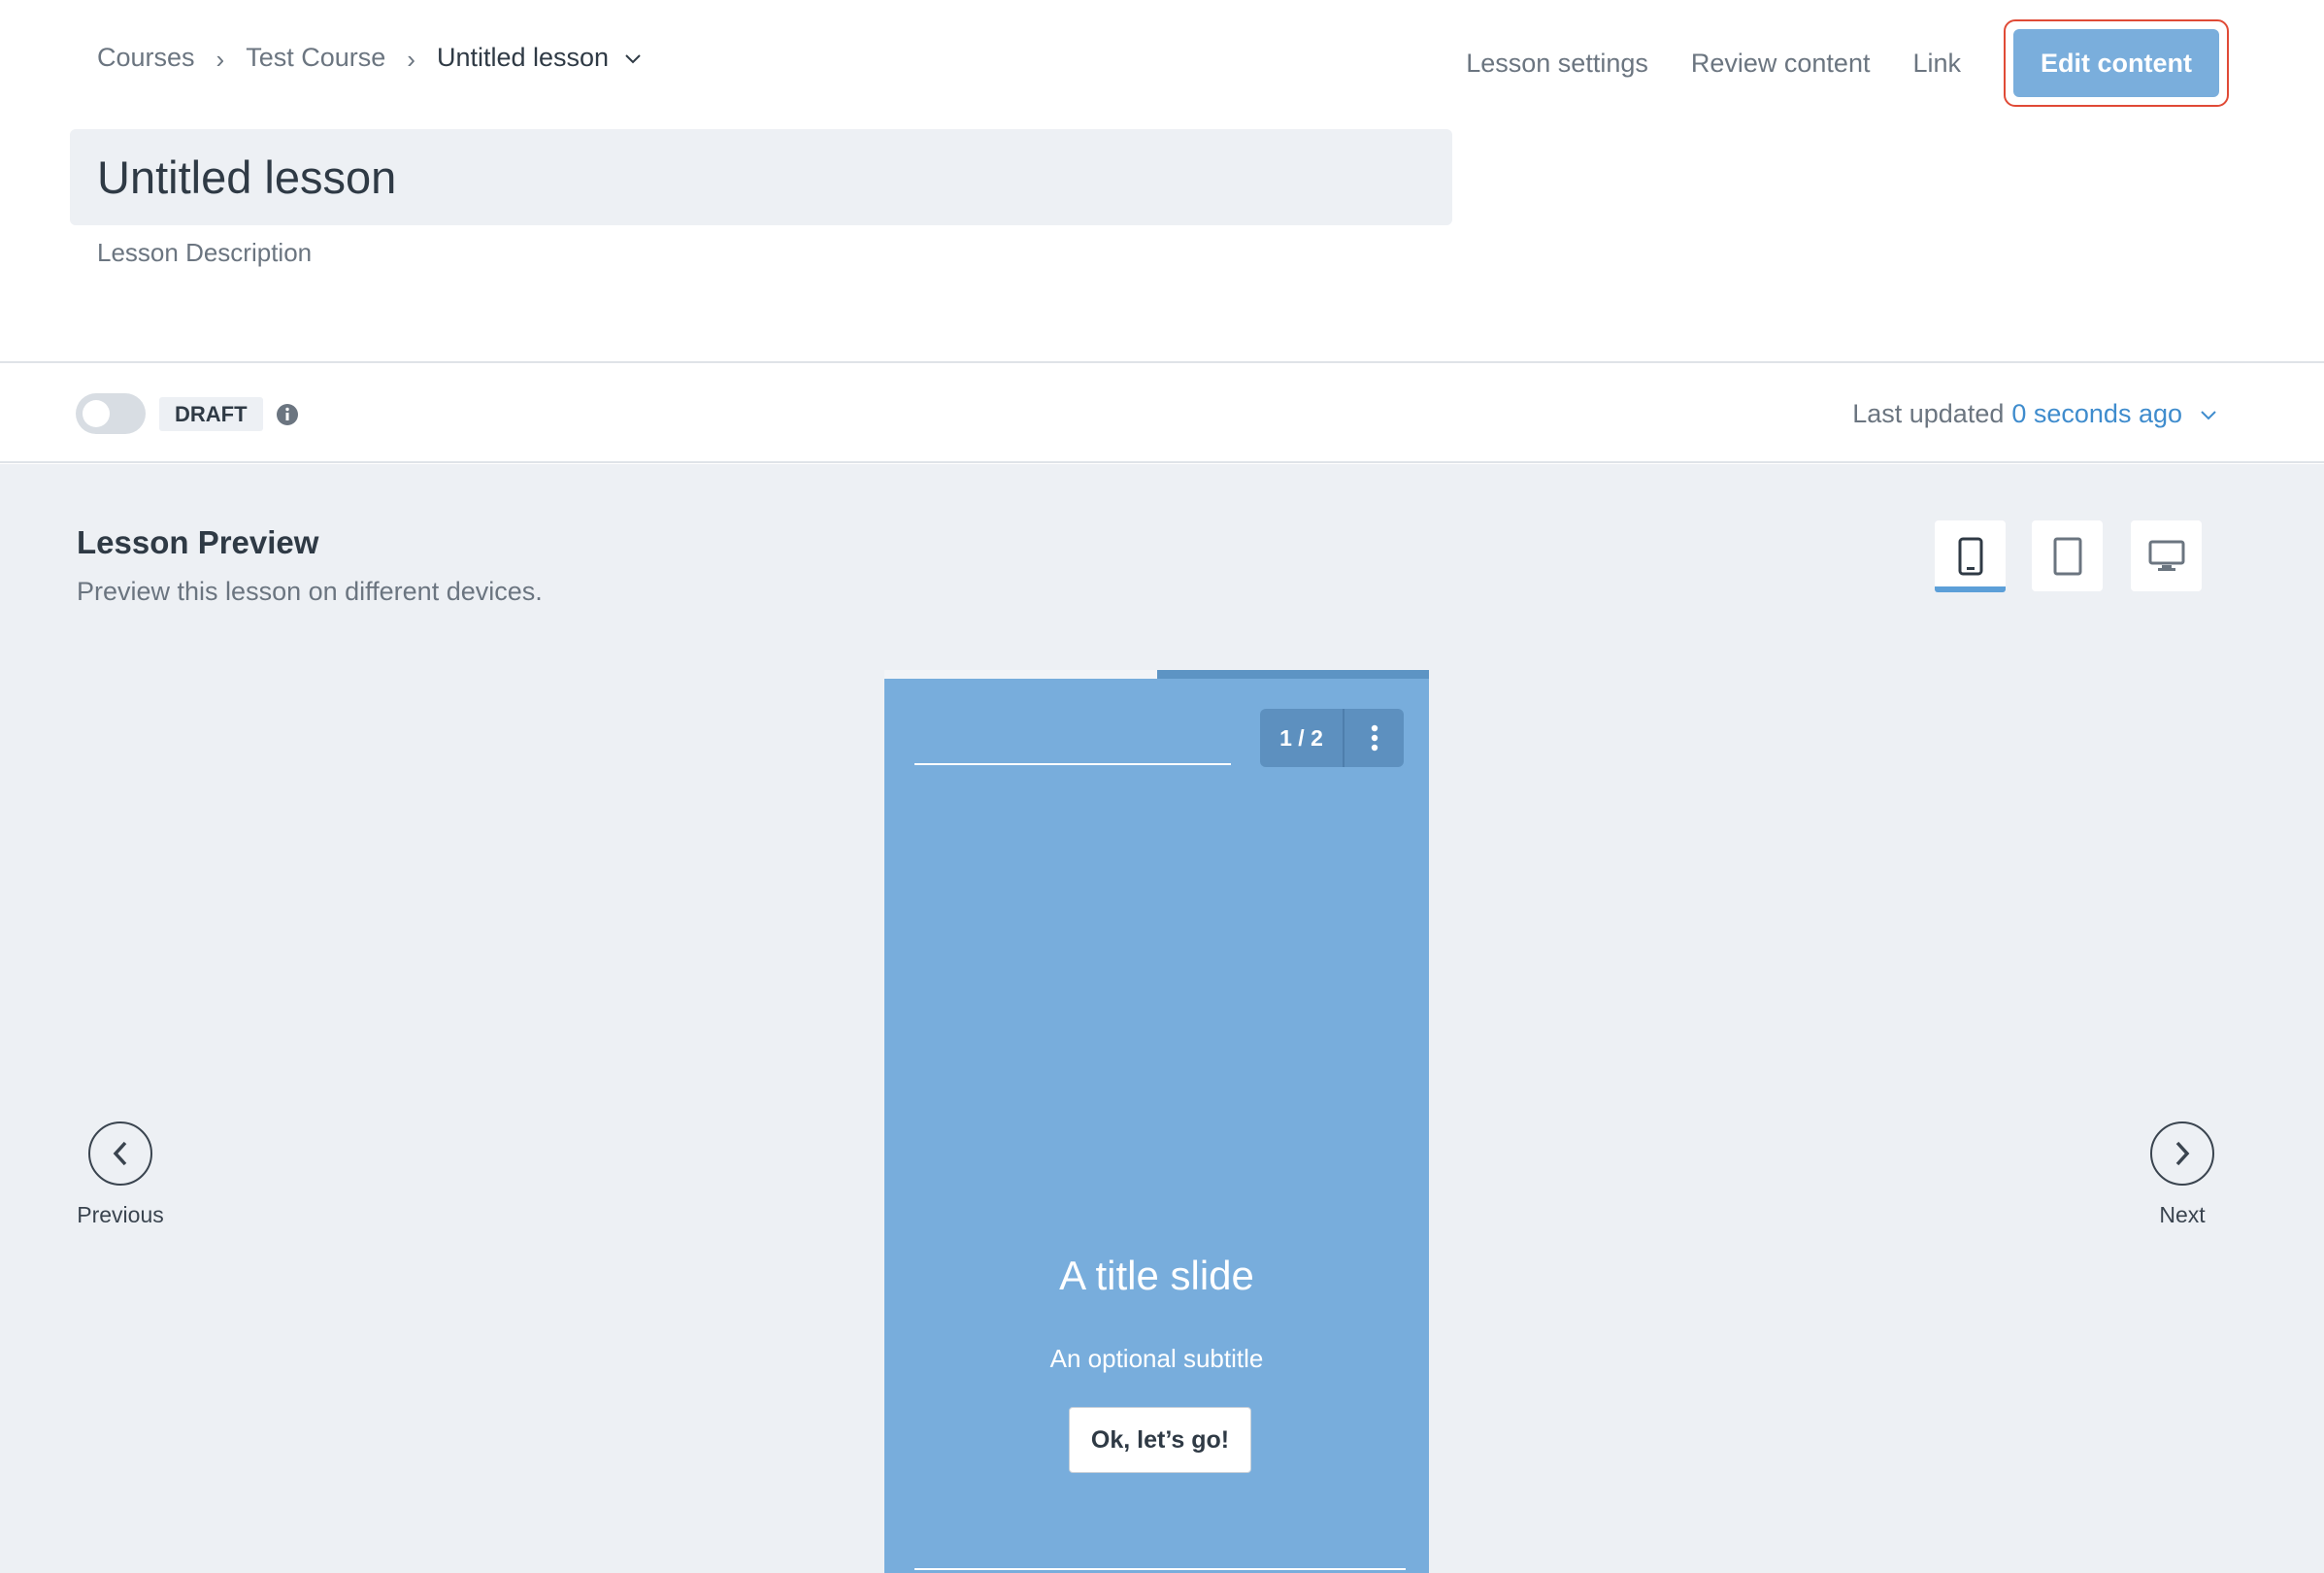 The width and height of the screenshot is (2324, 1573). Describe the element at coordinates (1302, 738) in the screenshot. I see `slide-counter-text: 1 / 2` at that location.